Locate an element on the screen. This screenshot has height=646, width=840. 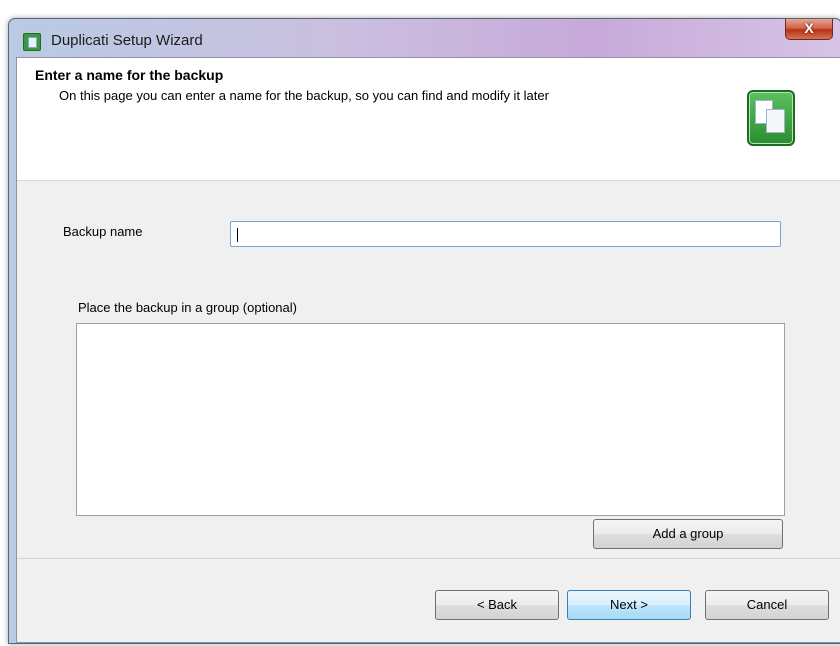
footer-divider is located at coordinates (428, 558).